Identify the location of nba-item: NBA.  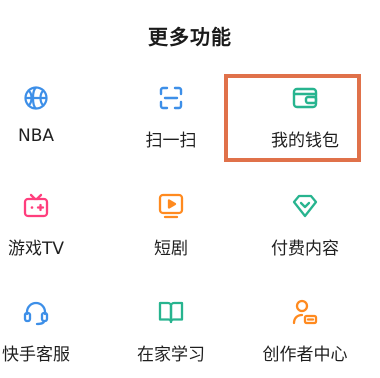
(53, 124).